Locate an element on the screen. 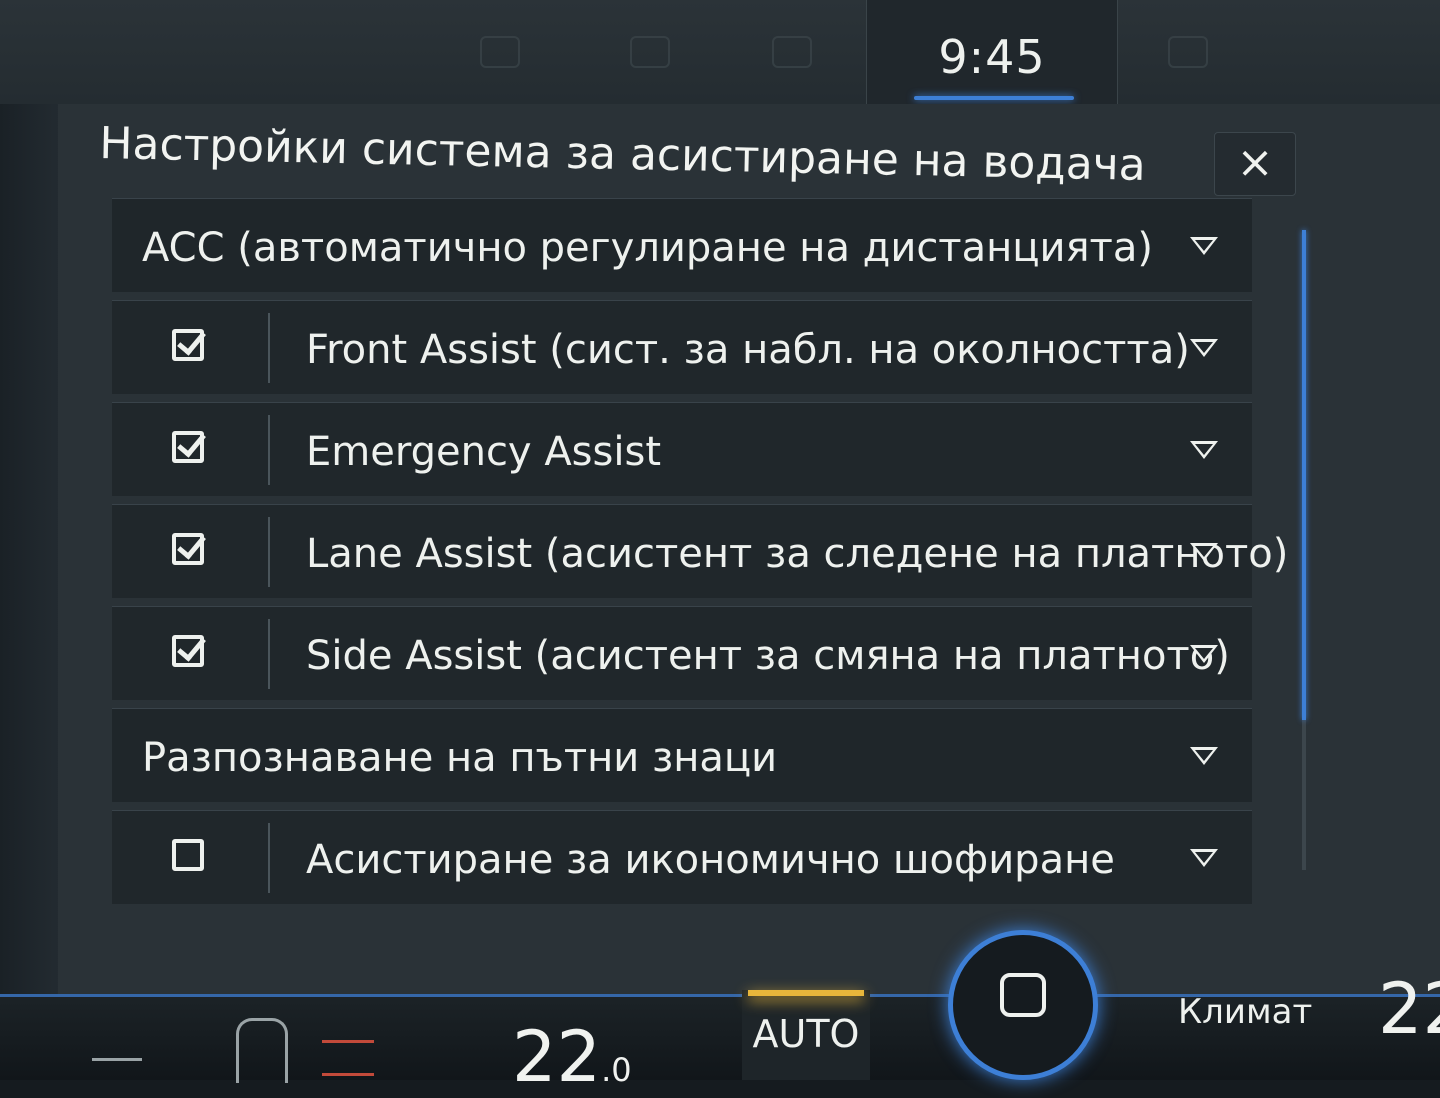 This screenshot has width=1440, height=1098. clock-underline is located at coordinates (994, 98).